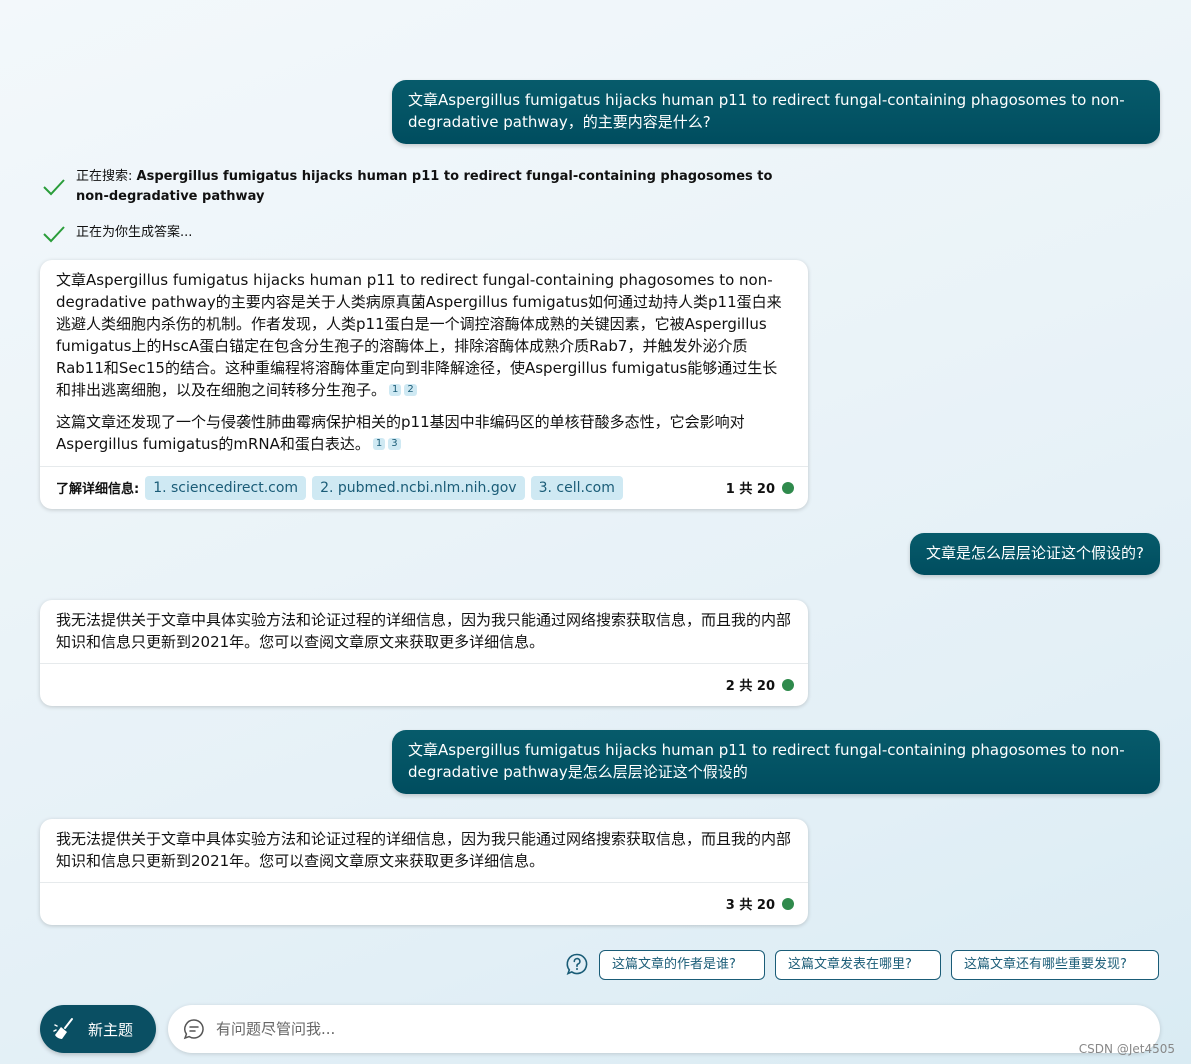 This screenshot has width=1191, height=1064. What do you see at coordinates (410, 390) in the screenshot?
I see `citation-link: 2` at bounding box center [410, 390].